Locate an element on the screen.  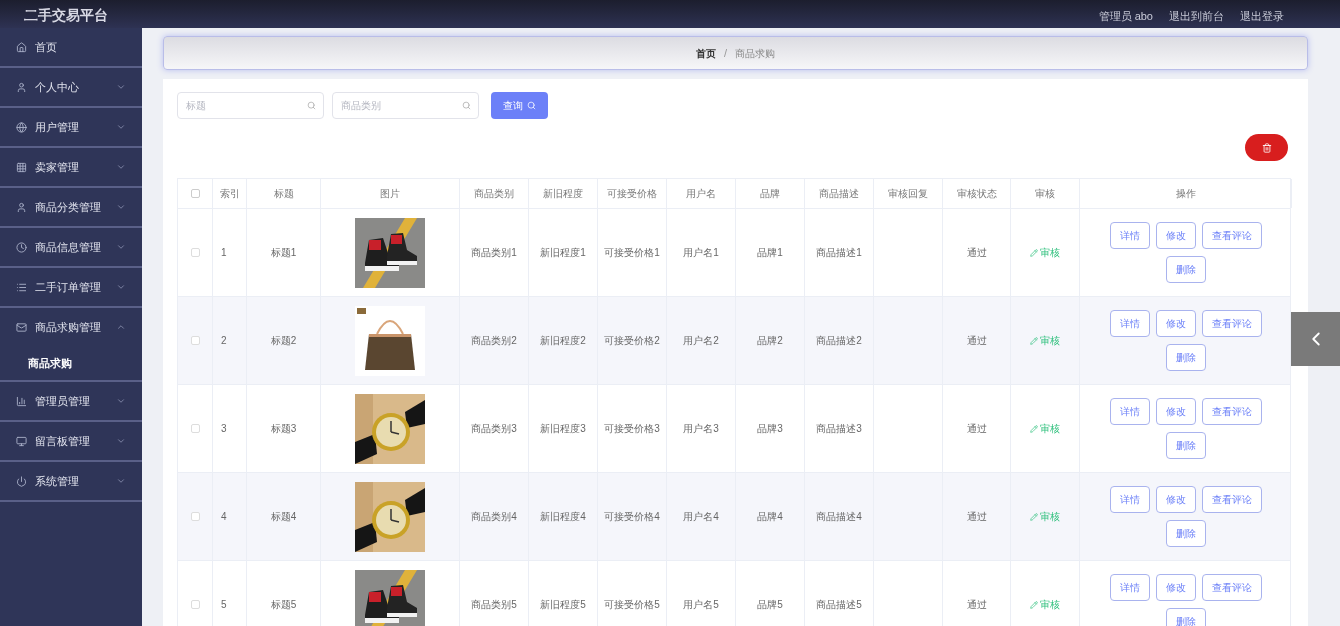
column-header: 操作 is located at coordinates (1185, 194).